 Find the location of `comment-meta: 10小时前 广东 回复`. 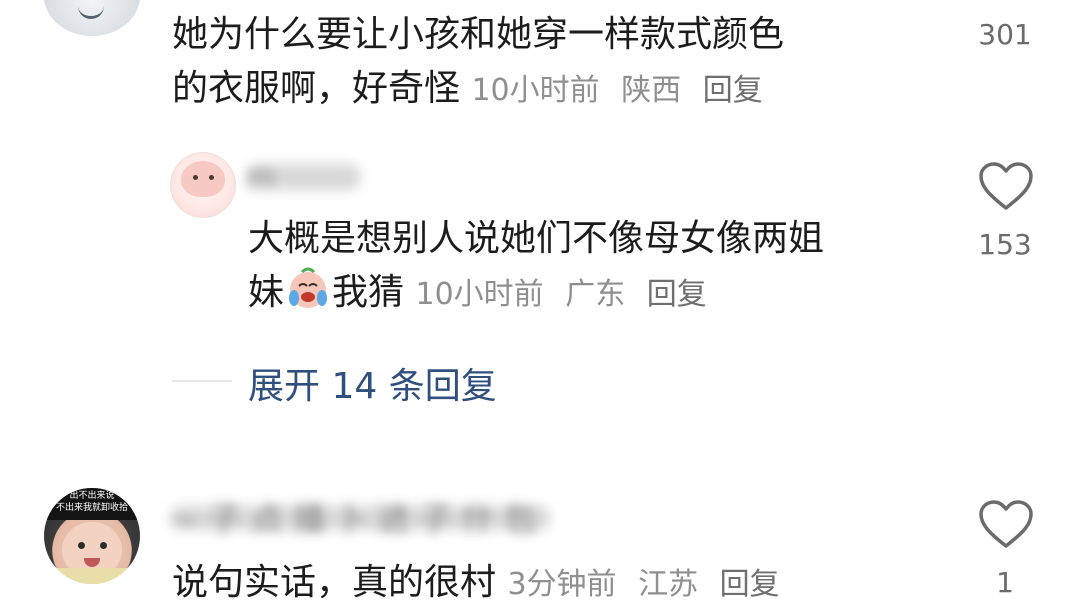

comment-meta: 10小时前 广东 回复 is located at coordinates (566, 294).